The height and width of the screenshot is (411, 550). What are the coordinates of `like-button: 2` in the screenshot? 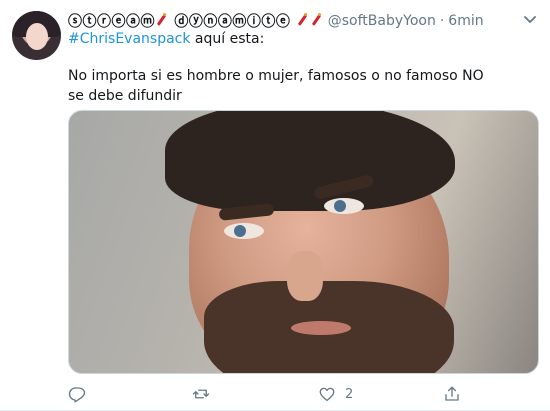 It's located at (335, 394).